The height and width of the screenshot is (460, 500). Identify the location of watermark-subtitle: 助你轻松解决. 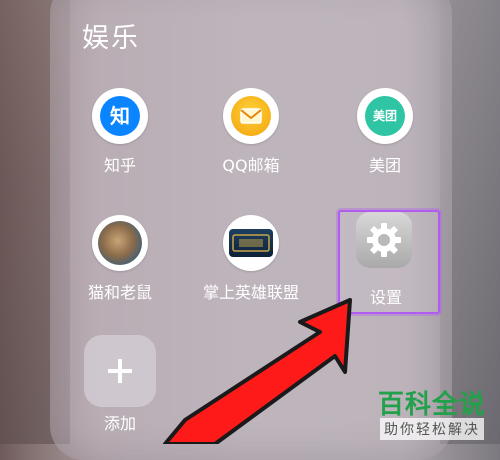
(432, 429).